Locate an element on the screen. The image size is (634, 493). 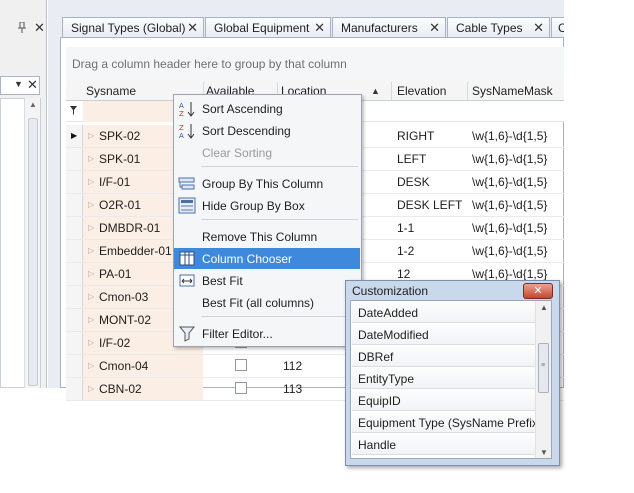
scroll-thumb is located at coordinates (33, 252).